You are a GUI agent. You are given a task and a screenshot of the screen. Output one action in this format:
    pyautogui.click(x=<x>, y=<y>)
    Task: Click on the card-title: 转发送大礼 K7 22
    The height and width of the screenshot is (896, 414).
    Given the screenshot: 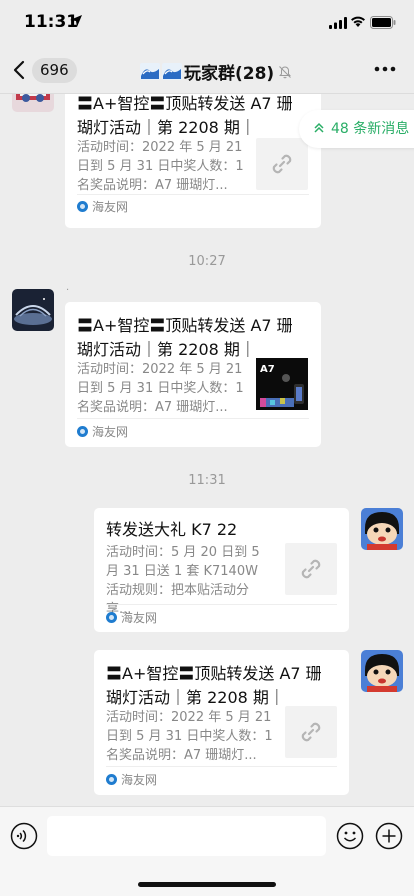 What is the action you would take?
    pyautogui.click(x=172, y=529)
    